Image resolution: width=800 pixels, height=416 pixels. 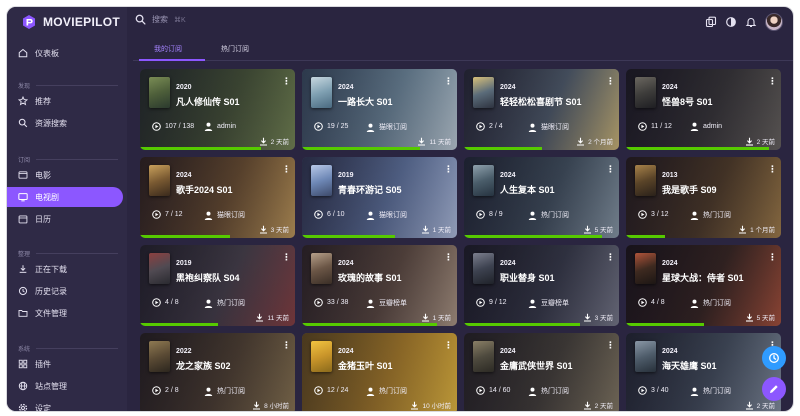 What do you see at coordinates (43, 175) in the screenshot?
I see `sidebar-item-label: 电影` at bounding box center [43, 175].